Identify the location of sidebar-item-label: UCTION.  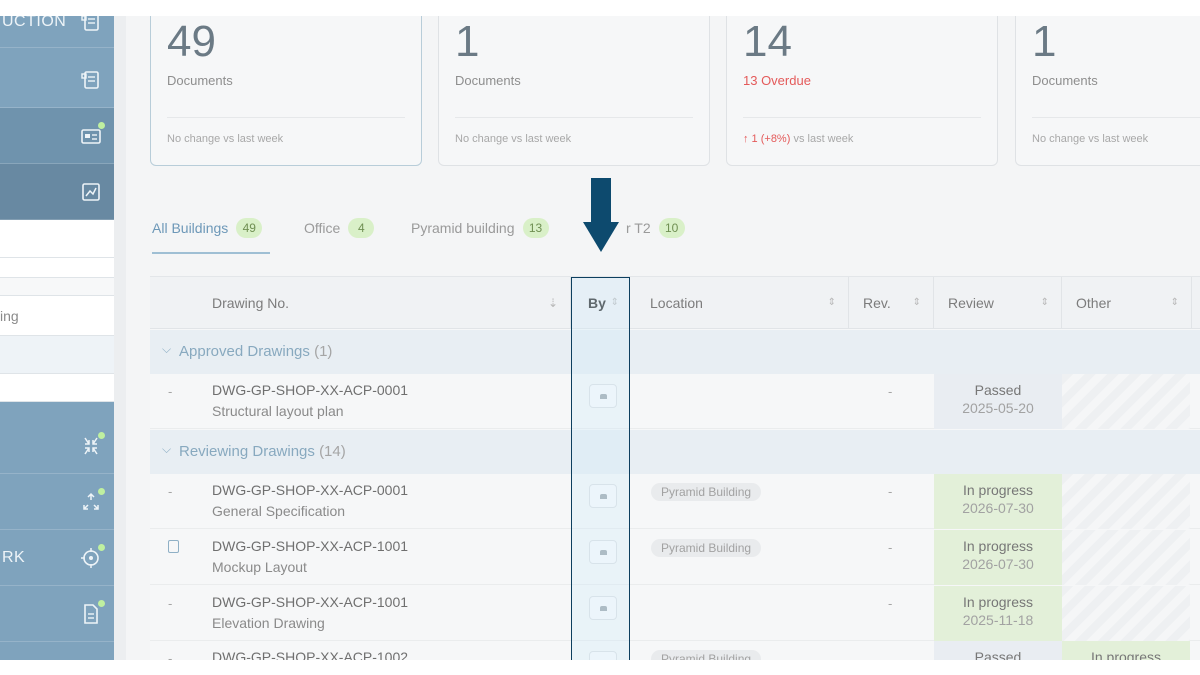
(34, 23).